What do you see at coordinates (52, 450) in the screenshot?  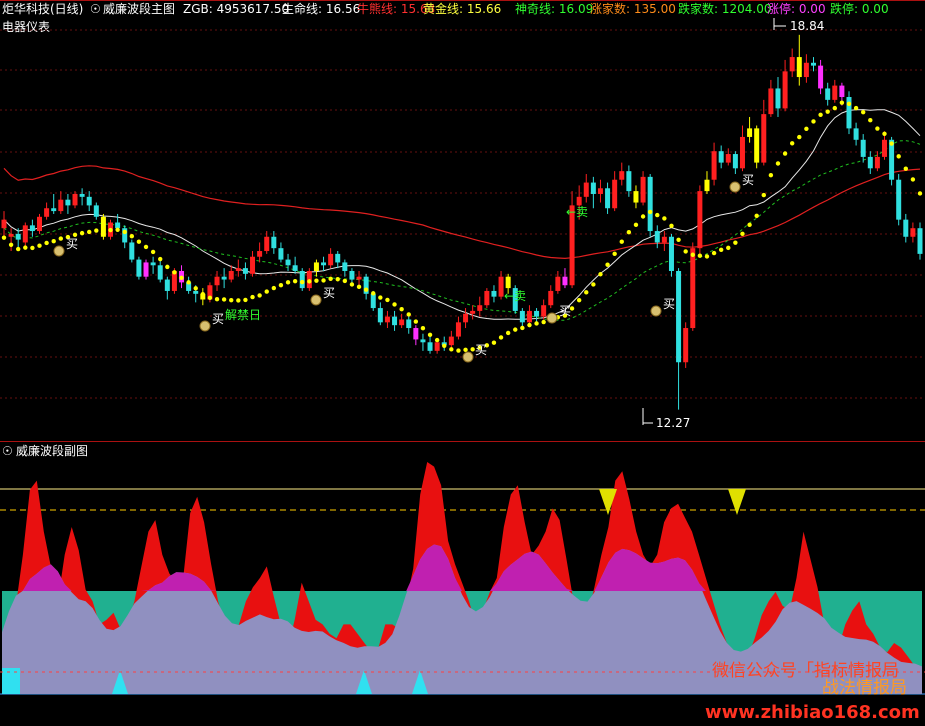 I see `sub-indicator-name: 威廉波段副图` at bounding box center [52, 450].